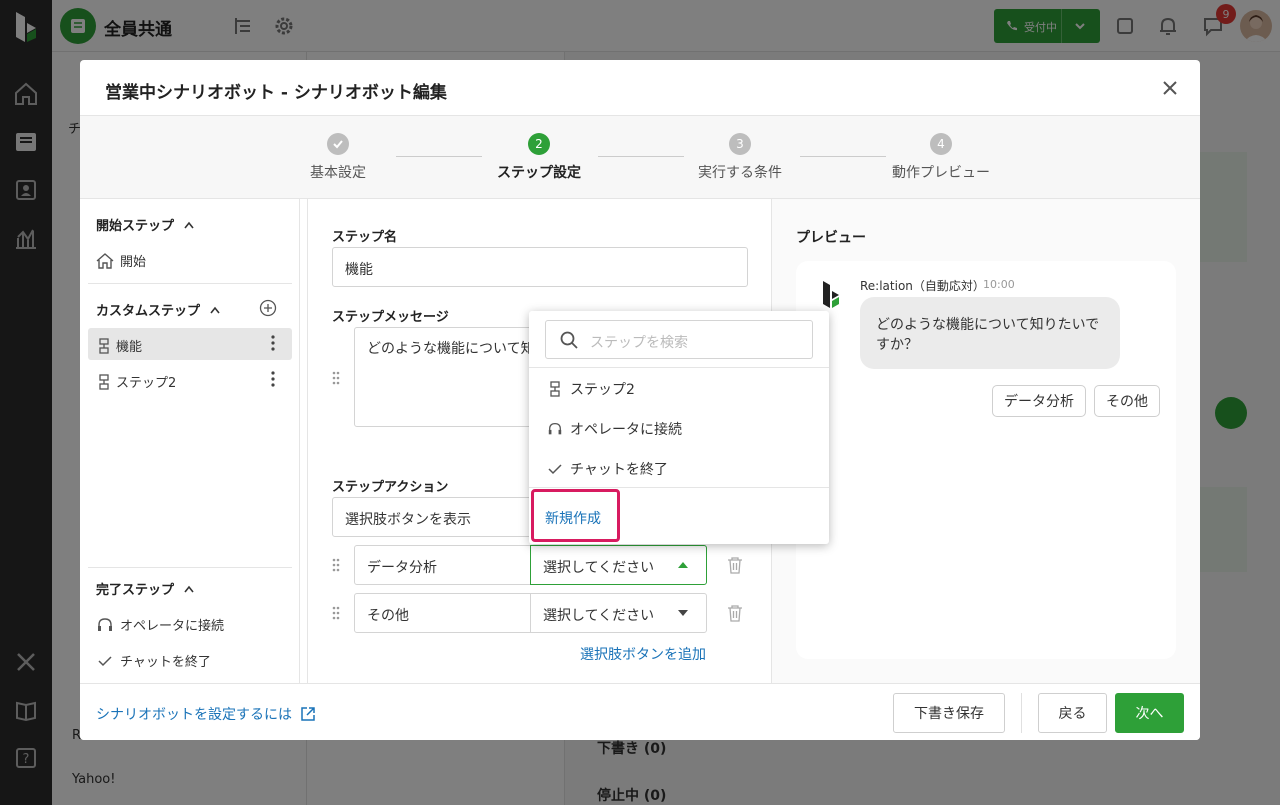  I want to click on step-search-input: ステップを検索, so click(679, 339).